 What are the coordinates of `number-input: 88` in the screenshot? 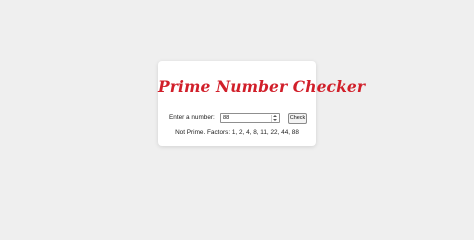 It's located at (250, 118).